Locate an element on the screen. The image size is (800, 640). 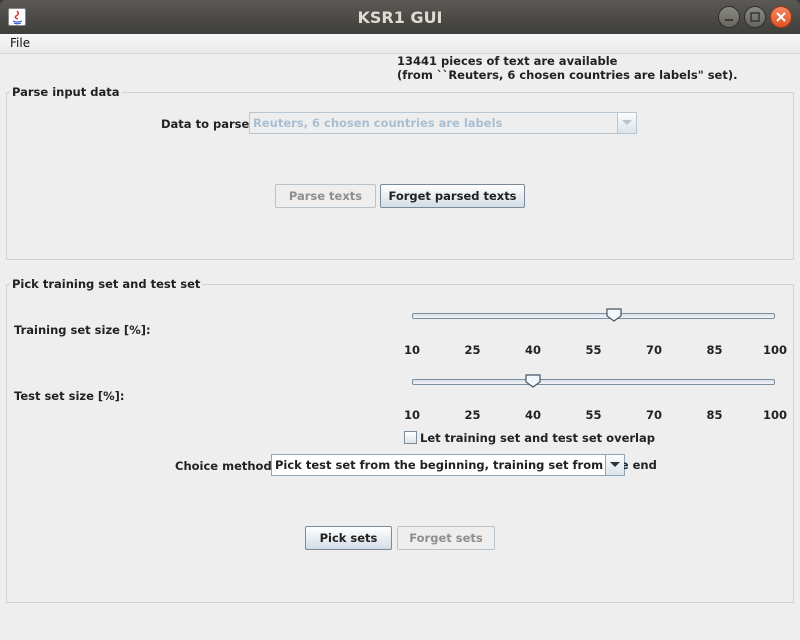
training-size-slider is located at coordinates (593, 316).